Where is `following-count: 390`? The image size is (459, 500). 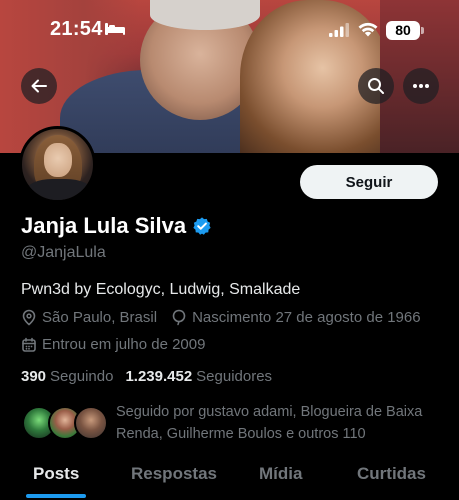
following-count: 390 is located at coordinates (34, 376).